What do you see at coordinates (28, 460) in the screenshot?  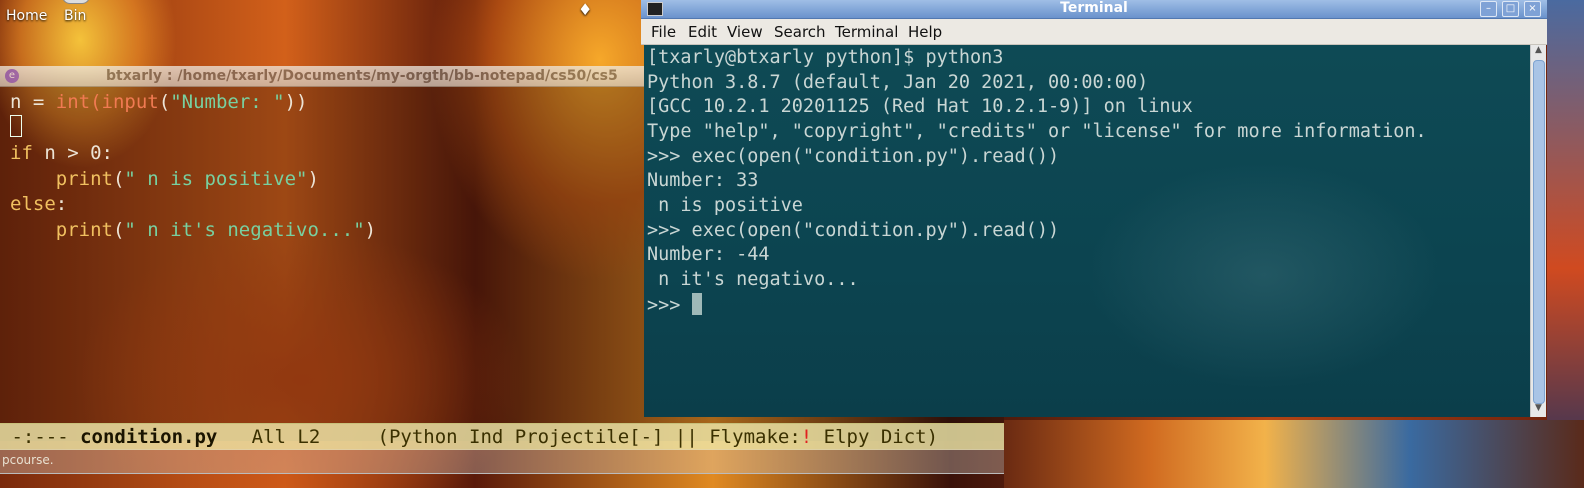 I see `minibuffer-text: pcourse.` at bounding box center [28, 460].